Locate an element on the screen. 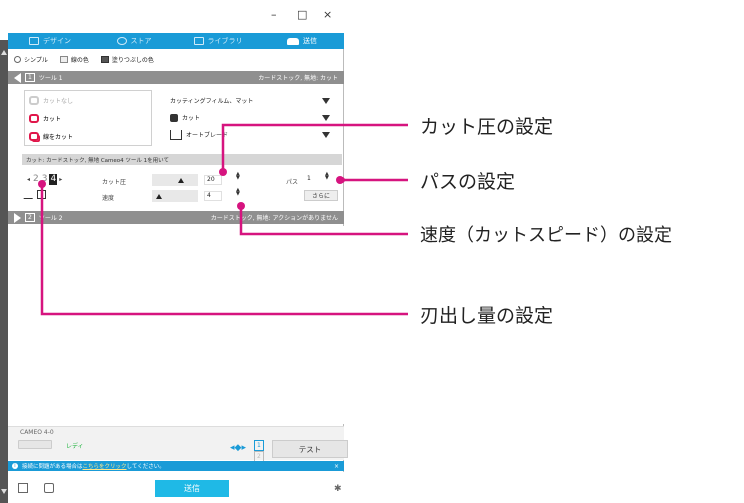  tab-send-label: 送信 is located at coordinates (310, 41).